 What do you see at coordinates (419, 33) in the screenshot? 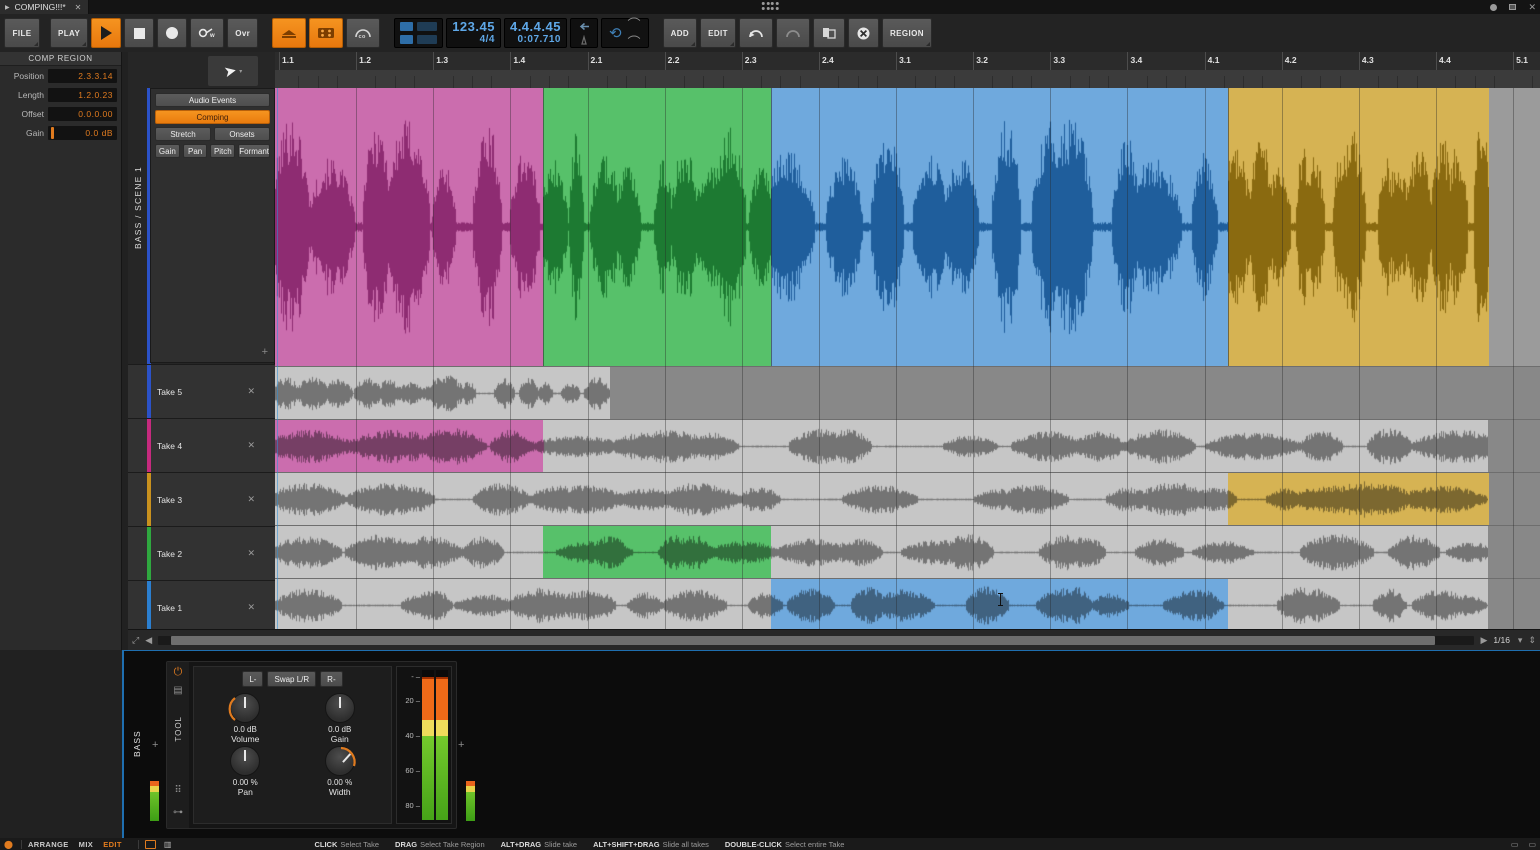
I see `mode-indicator-lcd` at bounding box center [419, 33].